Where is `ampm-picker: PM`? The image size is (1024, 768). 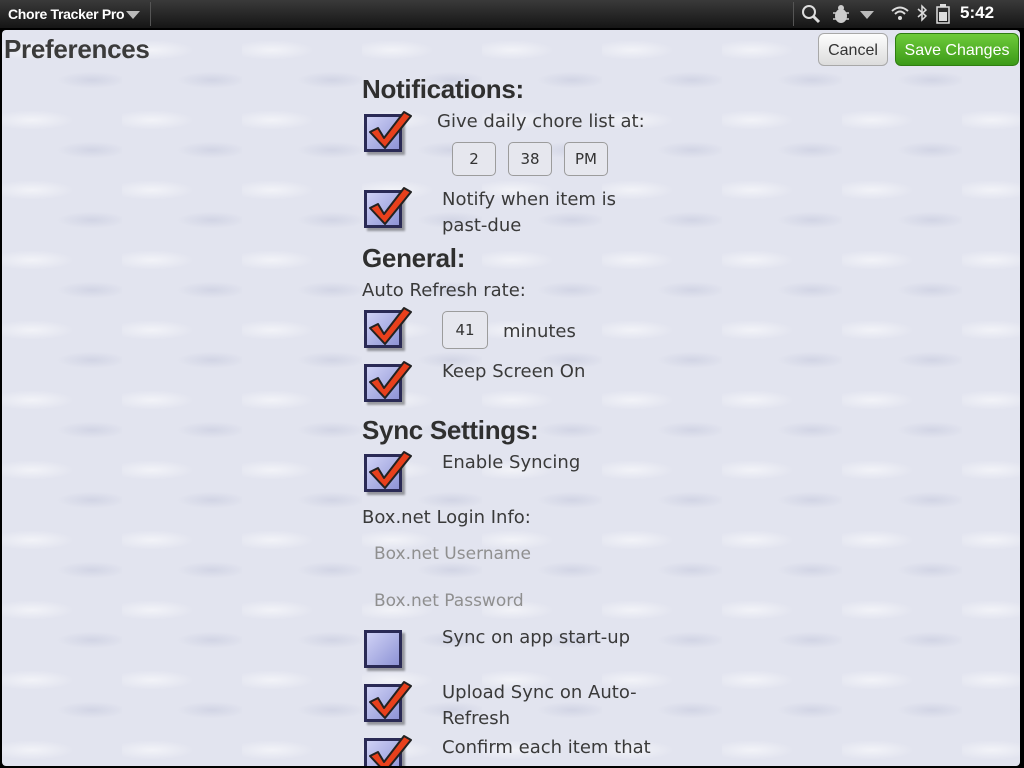
ampm-picker: PM is located at coordinates (586, 159).